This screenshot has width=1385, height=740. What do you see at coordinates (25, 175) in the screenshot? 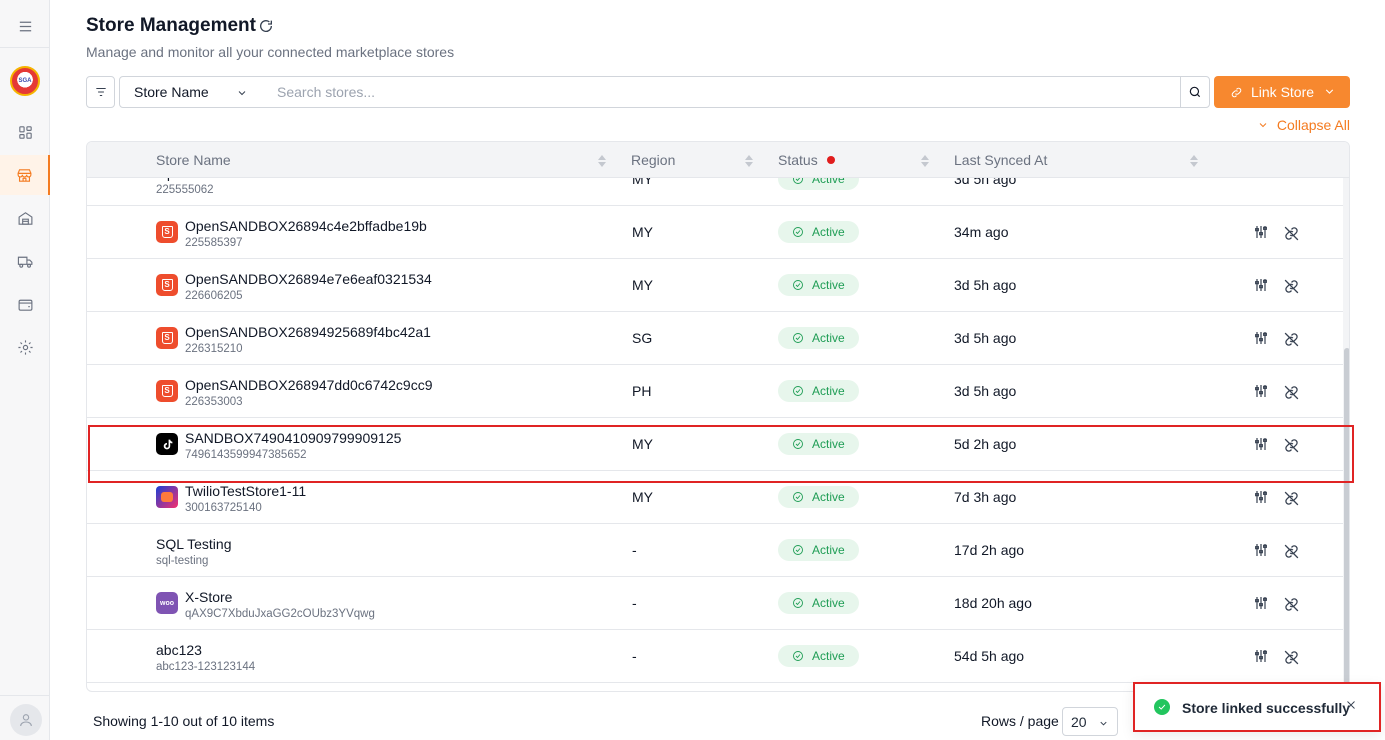
I see `store-icon` at bounding box center [25, 175].